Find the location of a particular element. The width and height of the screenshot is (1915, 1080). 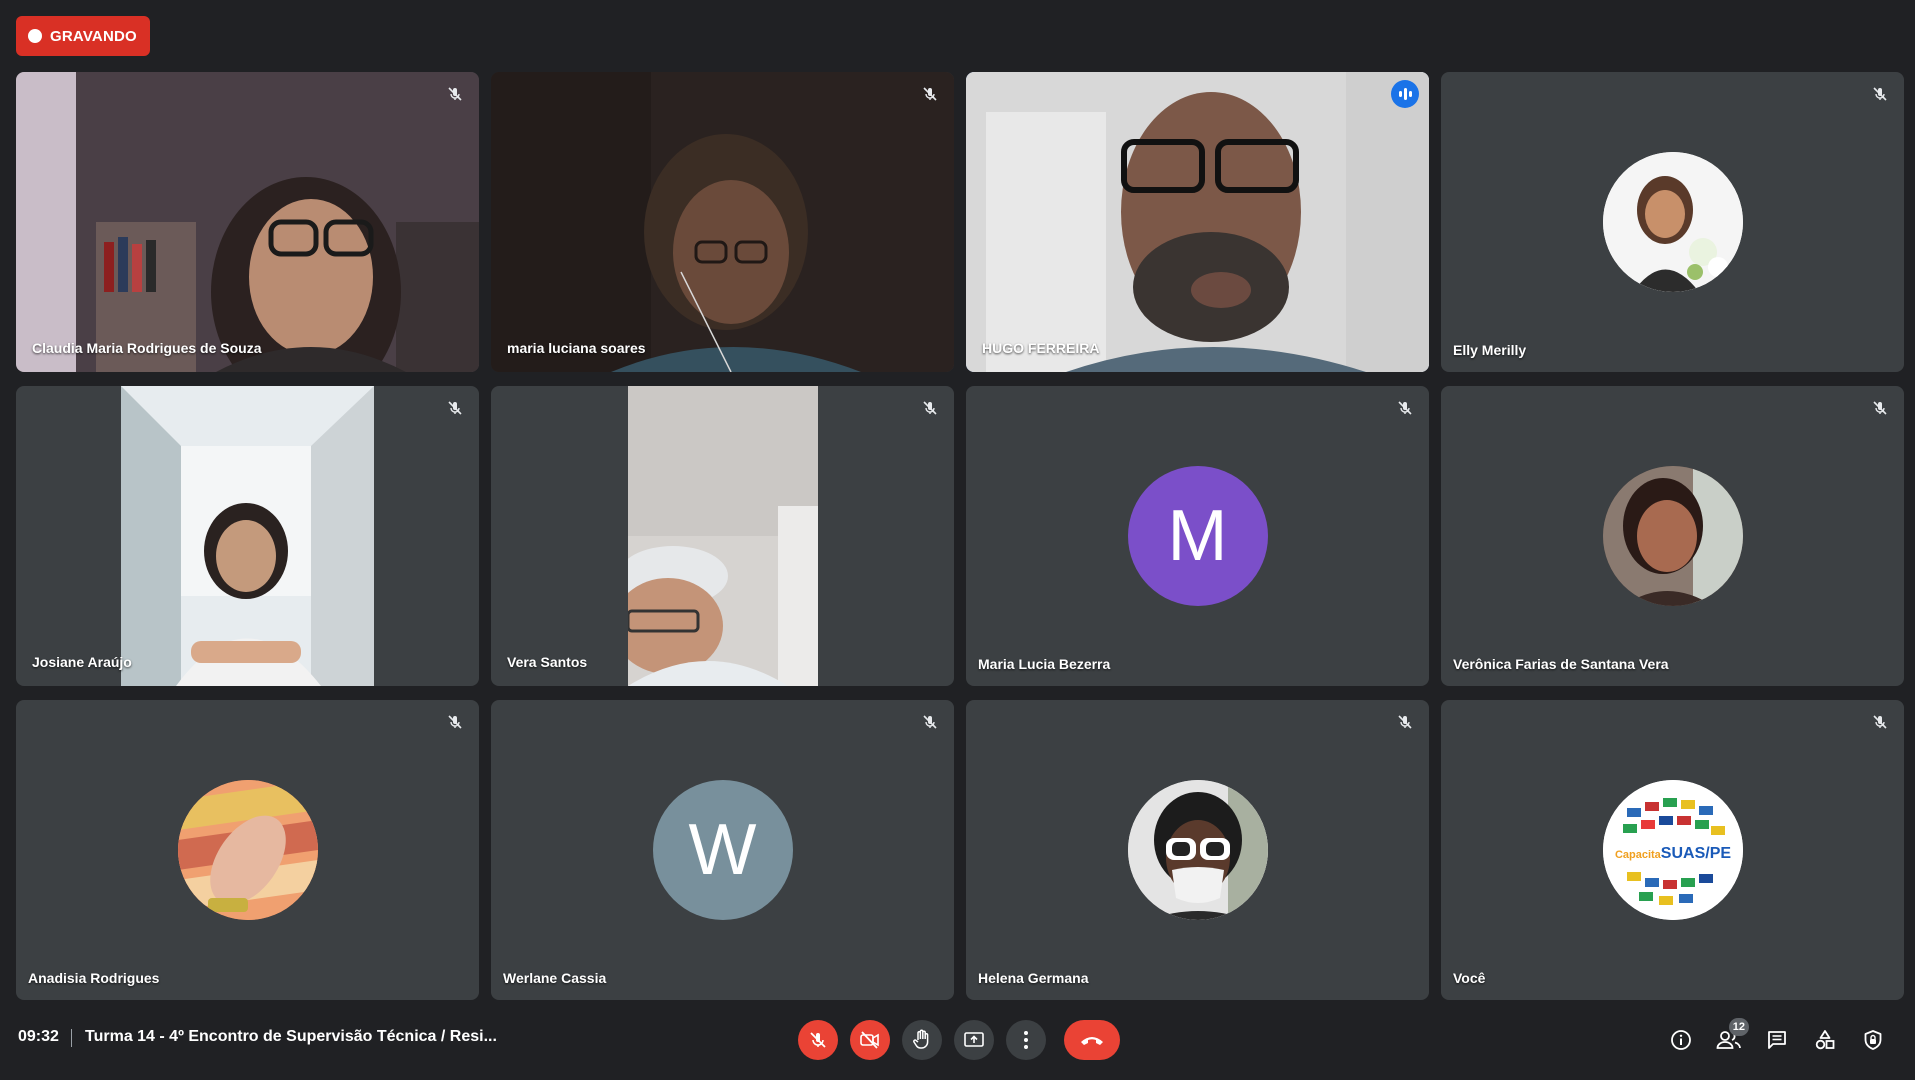

avatar-initial: M is located at coordinates (1197, 536).